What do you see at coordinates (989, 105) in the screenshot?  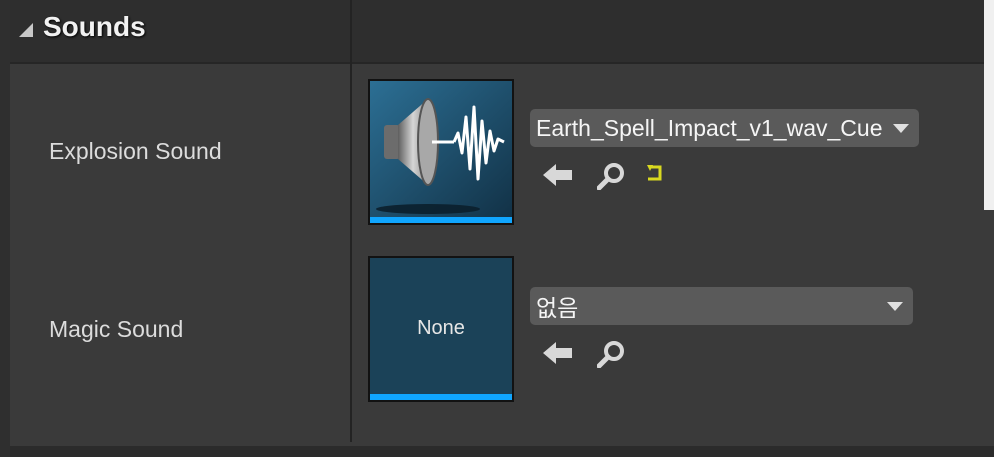 I see `scrollbar` at bounding box center [989, 105].